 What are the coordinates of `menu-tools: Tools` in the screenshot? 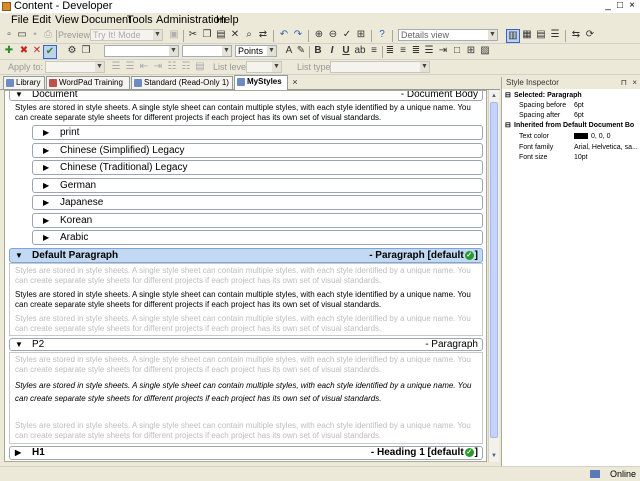 It's located at (140, 20).